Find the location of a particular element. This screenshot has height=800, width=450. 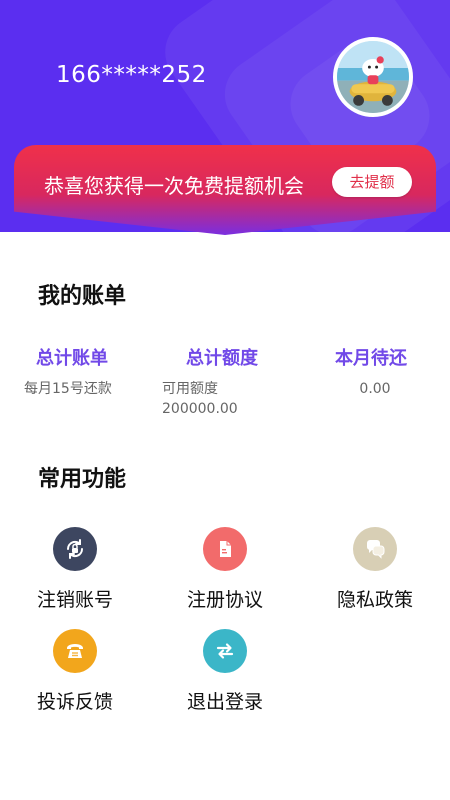

privacy-policy-label: 隐私政策 is located at coordinates (374, 600).